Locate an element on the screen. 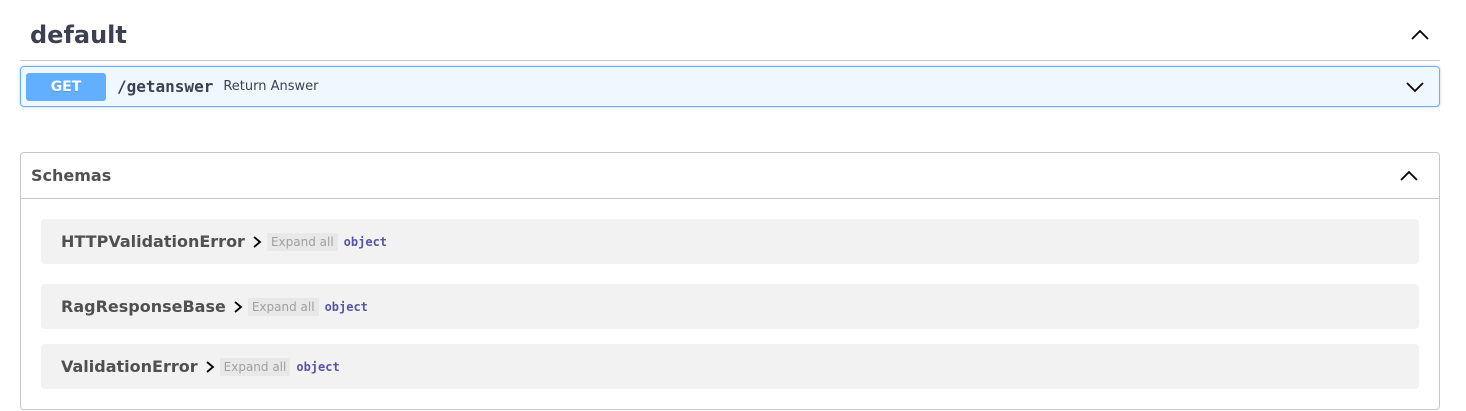 This screenshot has width=1466, height=411. operation-get-getanswer: GET /getanswer Return Answer is located at coordinates (730, 86).